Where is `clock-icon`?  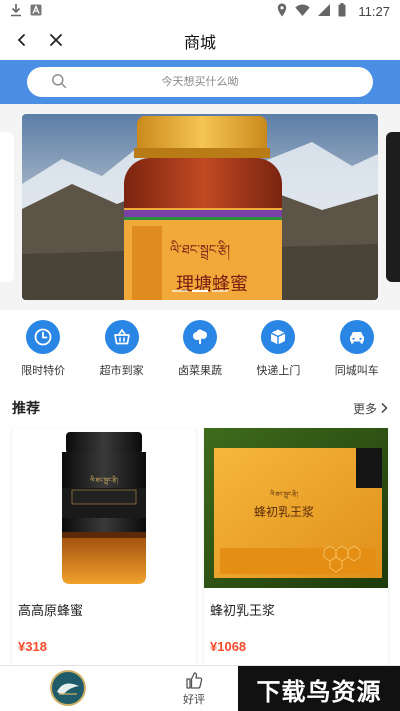
clock-icon is located at coordinates (43, 337).